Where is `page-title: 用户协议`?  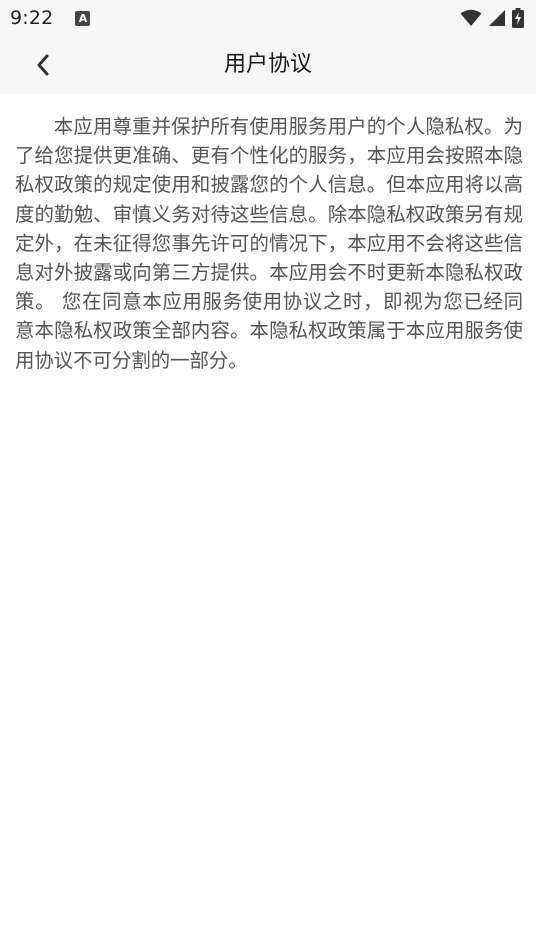
page-title: 用户协议 is located at coordinates (267, 64).